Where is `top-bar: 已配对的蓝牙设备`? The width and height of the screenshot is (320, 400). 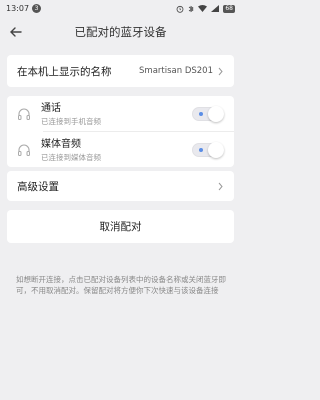
top-bar: 已配对的蓝牙设备 is located at coordinates (120, 32).